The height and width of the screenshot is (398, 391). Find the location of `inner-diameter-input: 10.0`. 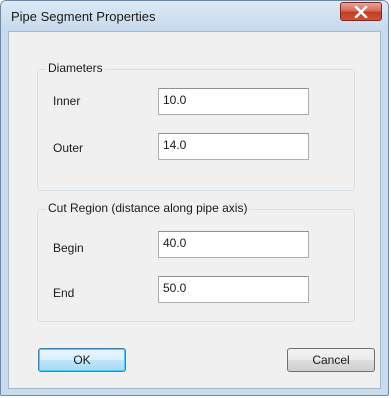

inner-diameter-input: 10.0 is located at coordinates (233, 101).